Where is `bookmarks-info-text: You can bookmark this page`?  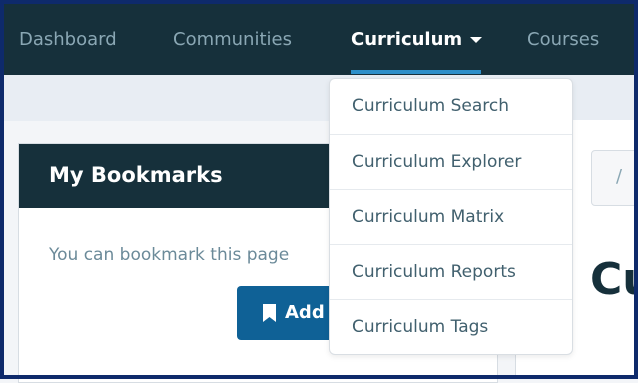 bookmarks-info-text: You can bookmark this page is located at coordinates (169, 255).